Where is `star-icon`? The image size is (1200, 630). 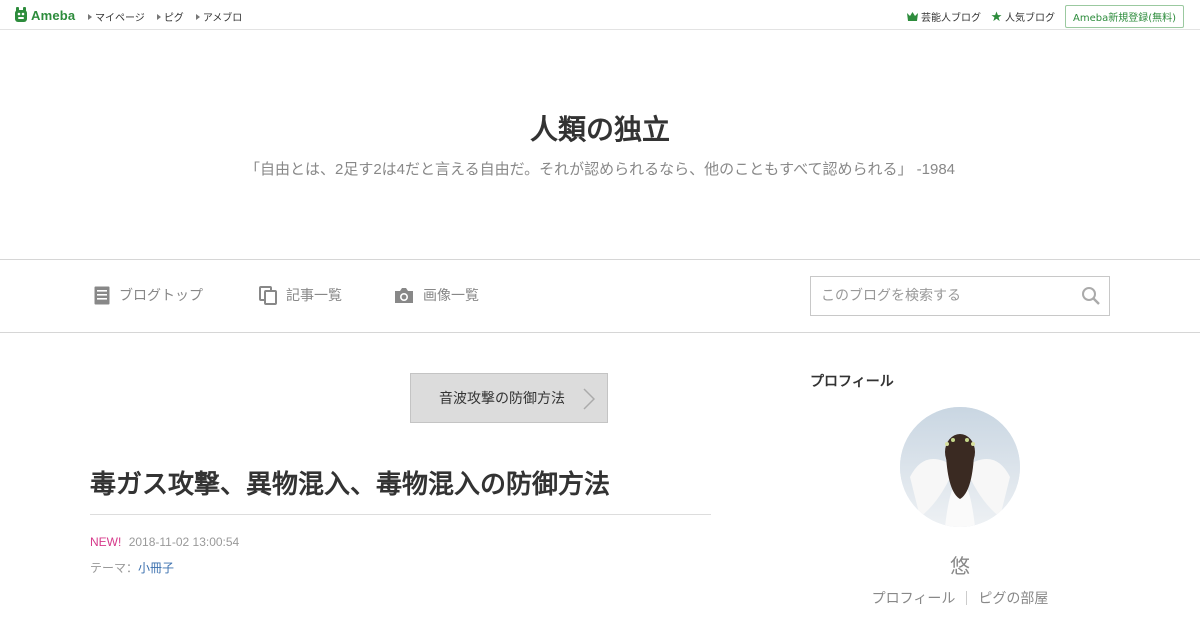 star-icon is located at coordinates (996, 16).